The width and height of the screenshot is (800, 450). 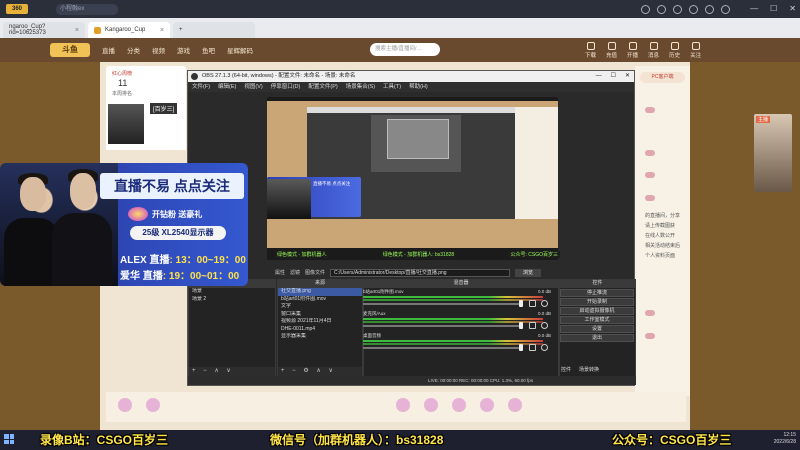 I want to click on nav-item-forum: 鱼吧, so click(x=208, y=50).